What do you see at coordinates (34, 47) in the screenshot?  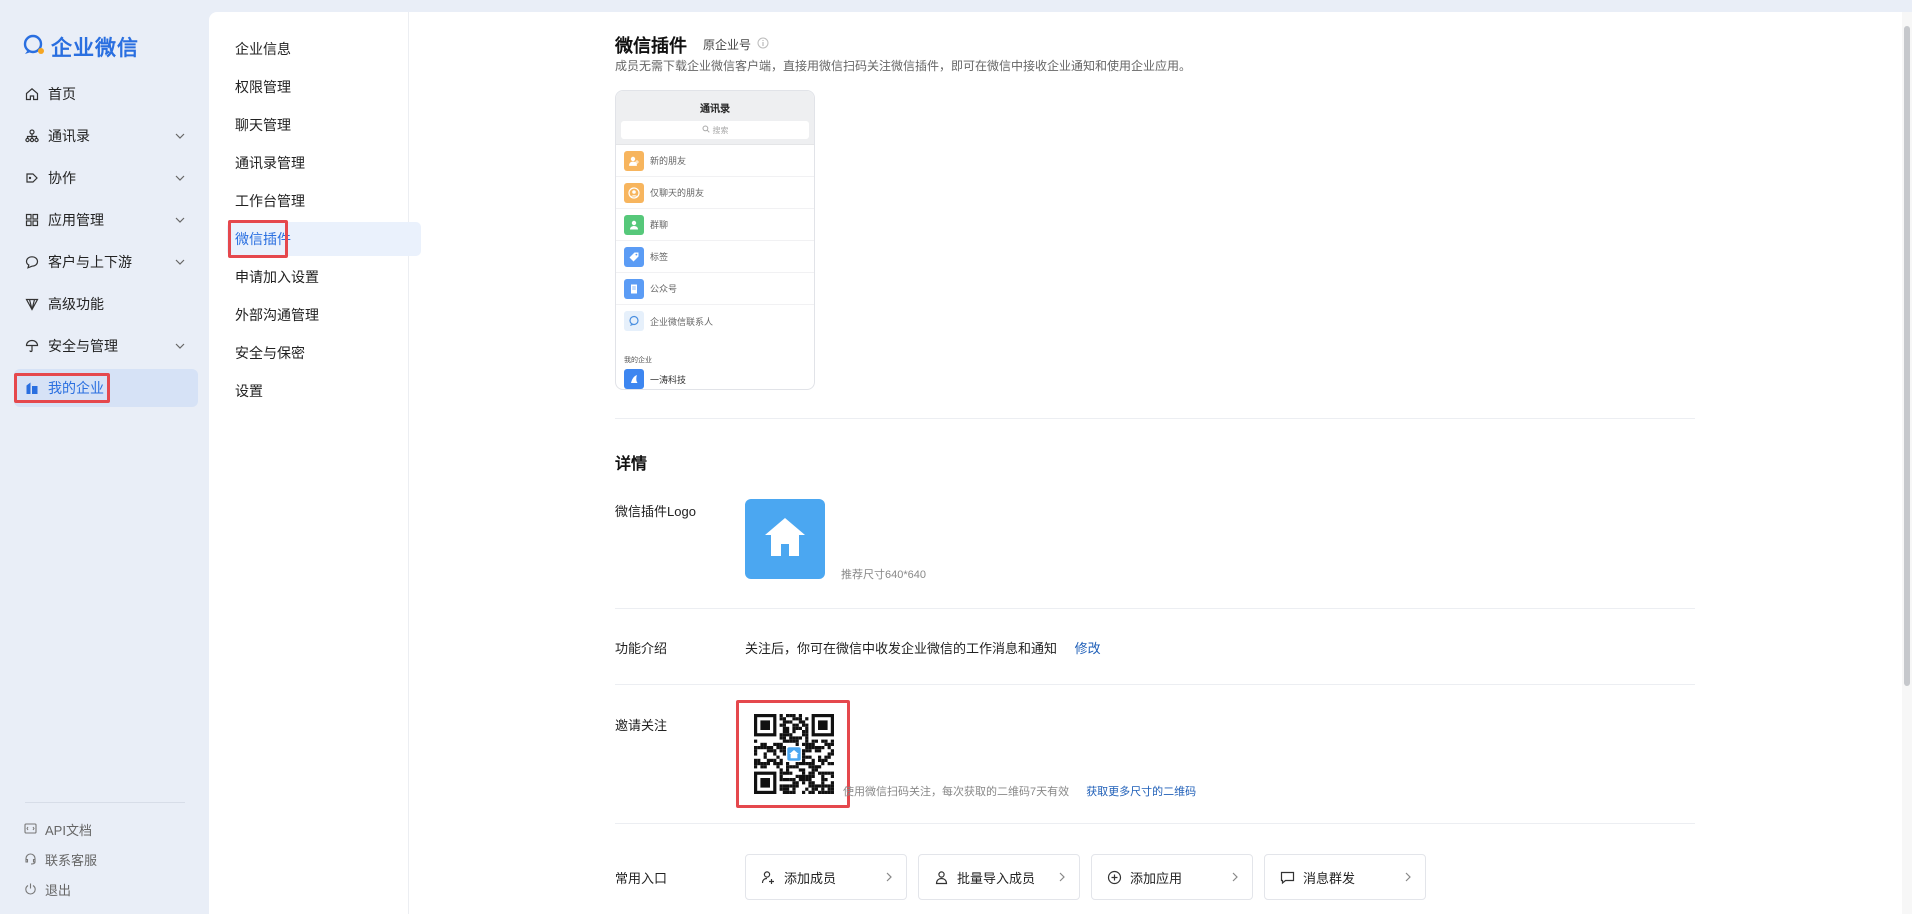 I see `wecom-logo-icon` at bounding box center [34, 47].